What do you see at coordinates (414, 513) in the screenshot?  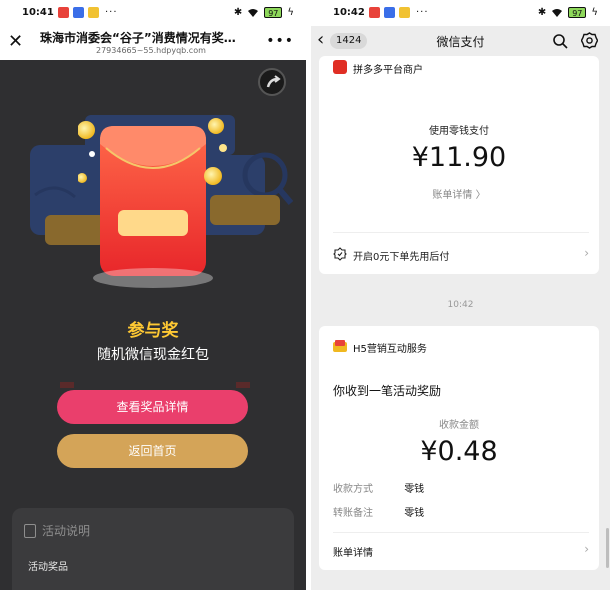 I see `transfer-note-value: 零钱` at bounding box center [414, 513].